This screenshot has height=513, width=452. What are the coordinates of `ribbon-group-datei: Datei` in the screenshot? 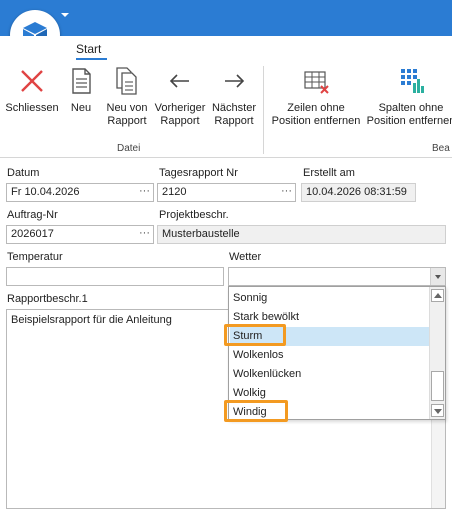 It's located at (129, 148).